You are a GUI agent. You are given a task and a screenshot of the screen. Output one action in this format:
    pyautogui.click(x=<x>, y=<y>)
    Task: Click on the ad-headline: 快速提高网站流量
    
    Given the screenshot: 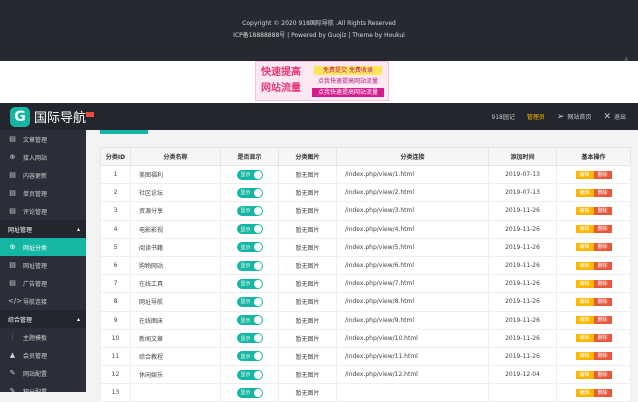 What is the action you would take?
    pyautogui.click(x=281, y=80)
    